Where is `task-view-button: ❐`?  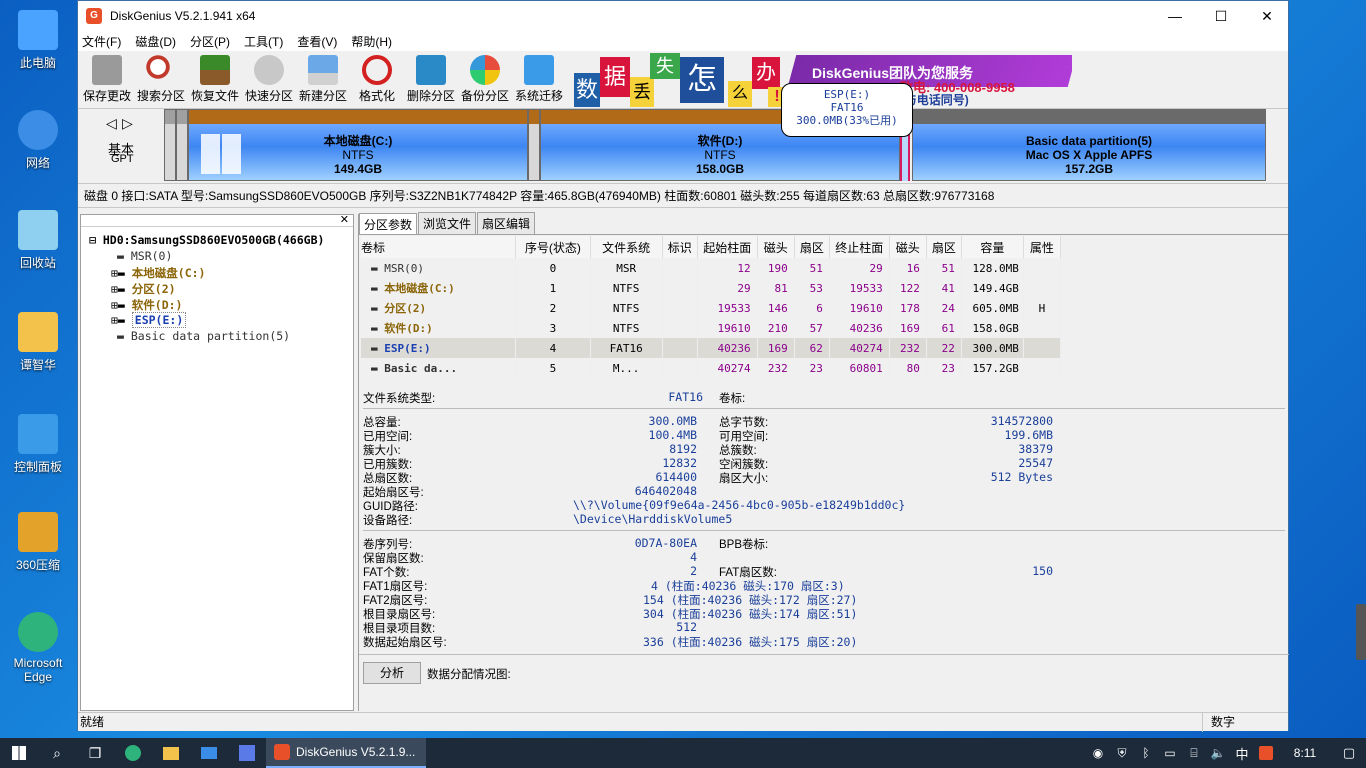
task-view-button: ❐ is located at coordinates (95, 753).